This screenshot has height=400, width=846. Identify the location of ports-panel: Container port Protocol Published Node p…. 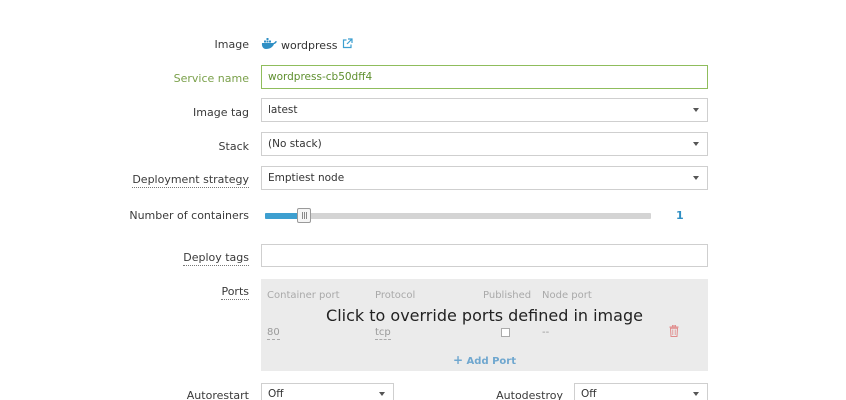
(484, 325).